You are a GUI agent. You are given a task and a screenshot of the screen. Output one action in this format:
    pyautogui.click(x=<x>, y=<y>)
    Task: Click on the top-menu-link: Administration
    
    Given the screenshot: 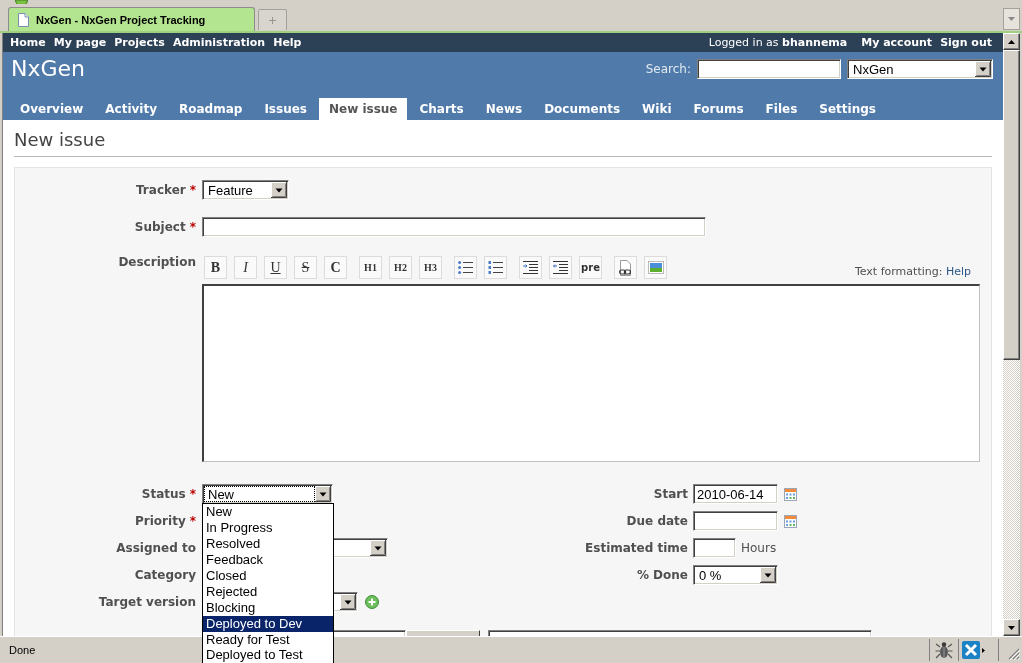 What is the action you would take?
    pyautogui.click(x=219, y=42)
    